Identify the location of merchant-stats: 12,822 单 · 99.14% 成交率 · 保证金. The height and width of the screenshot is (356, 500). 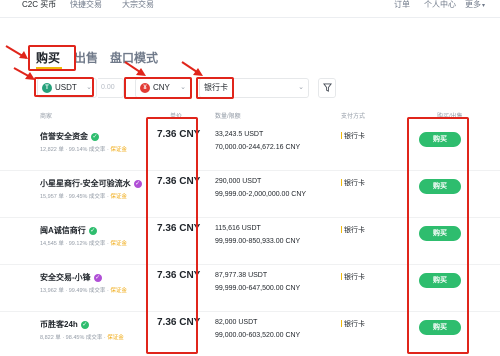
(83, 149).